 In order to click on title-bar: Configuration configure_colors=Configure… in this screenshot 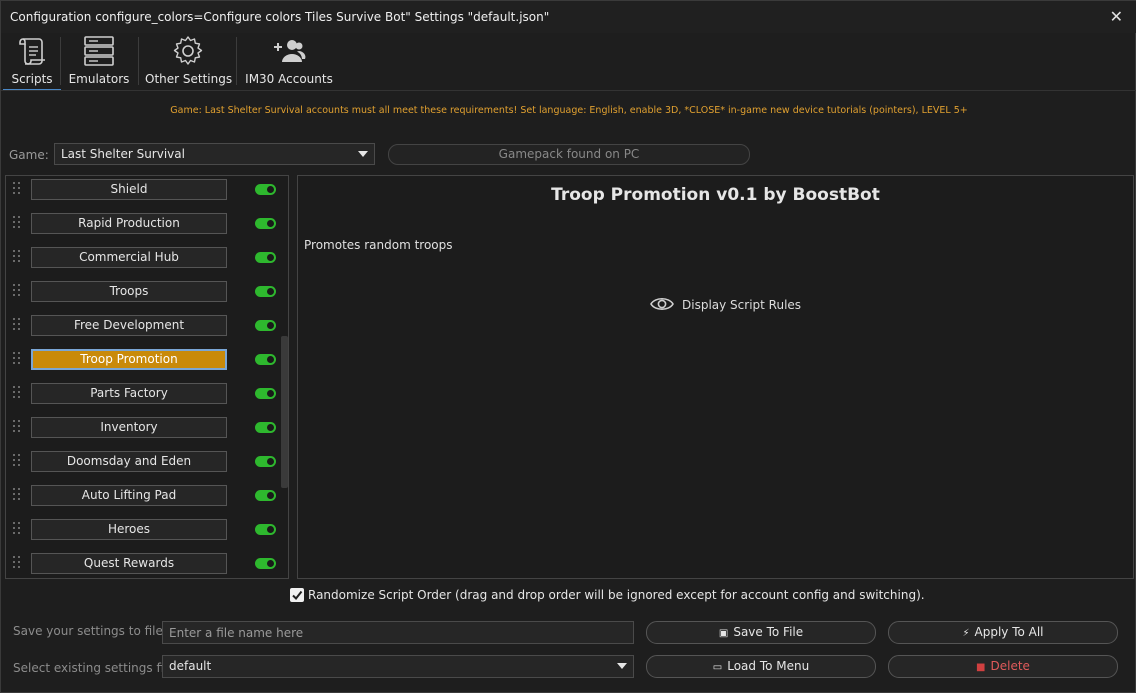, I will do `click(568, 17)`.